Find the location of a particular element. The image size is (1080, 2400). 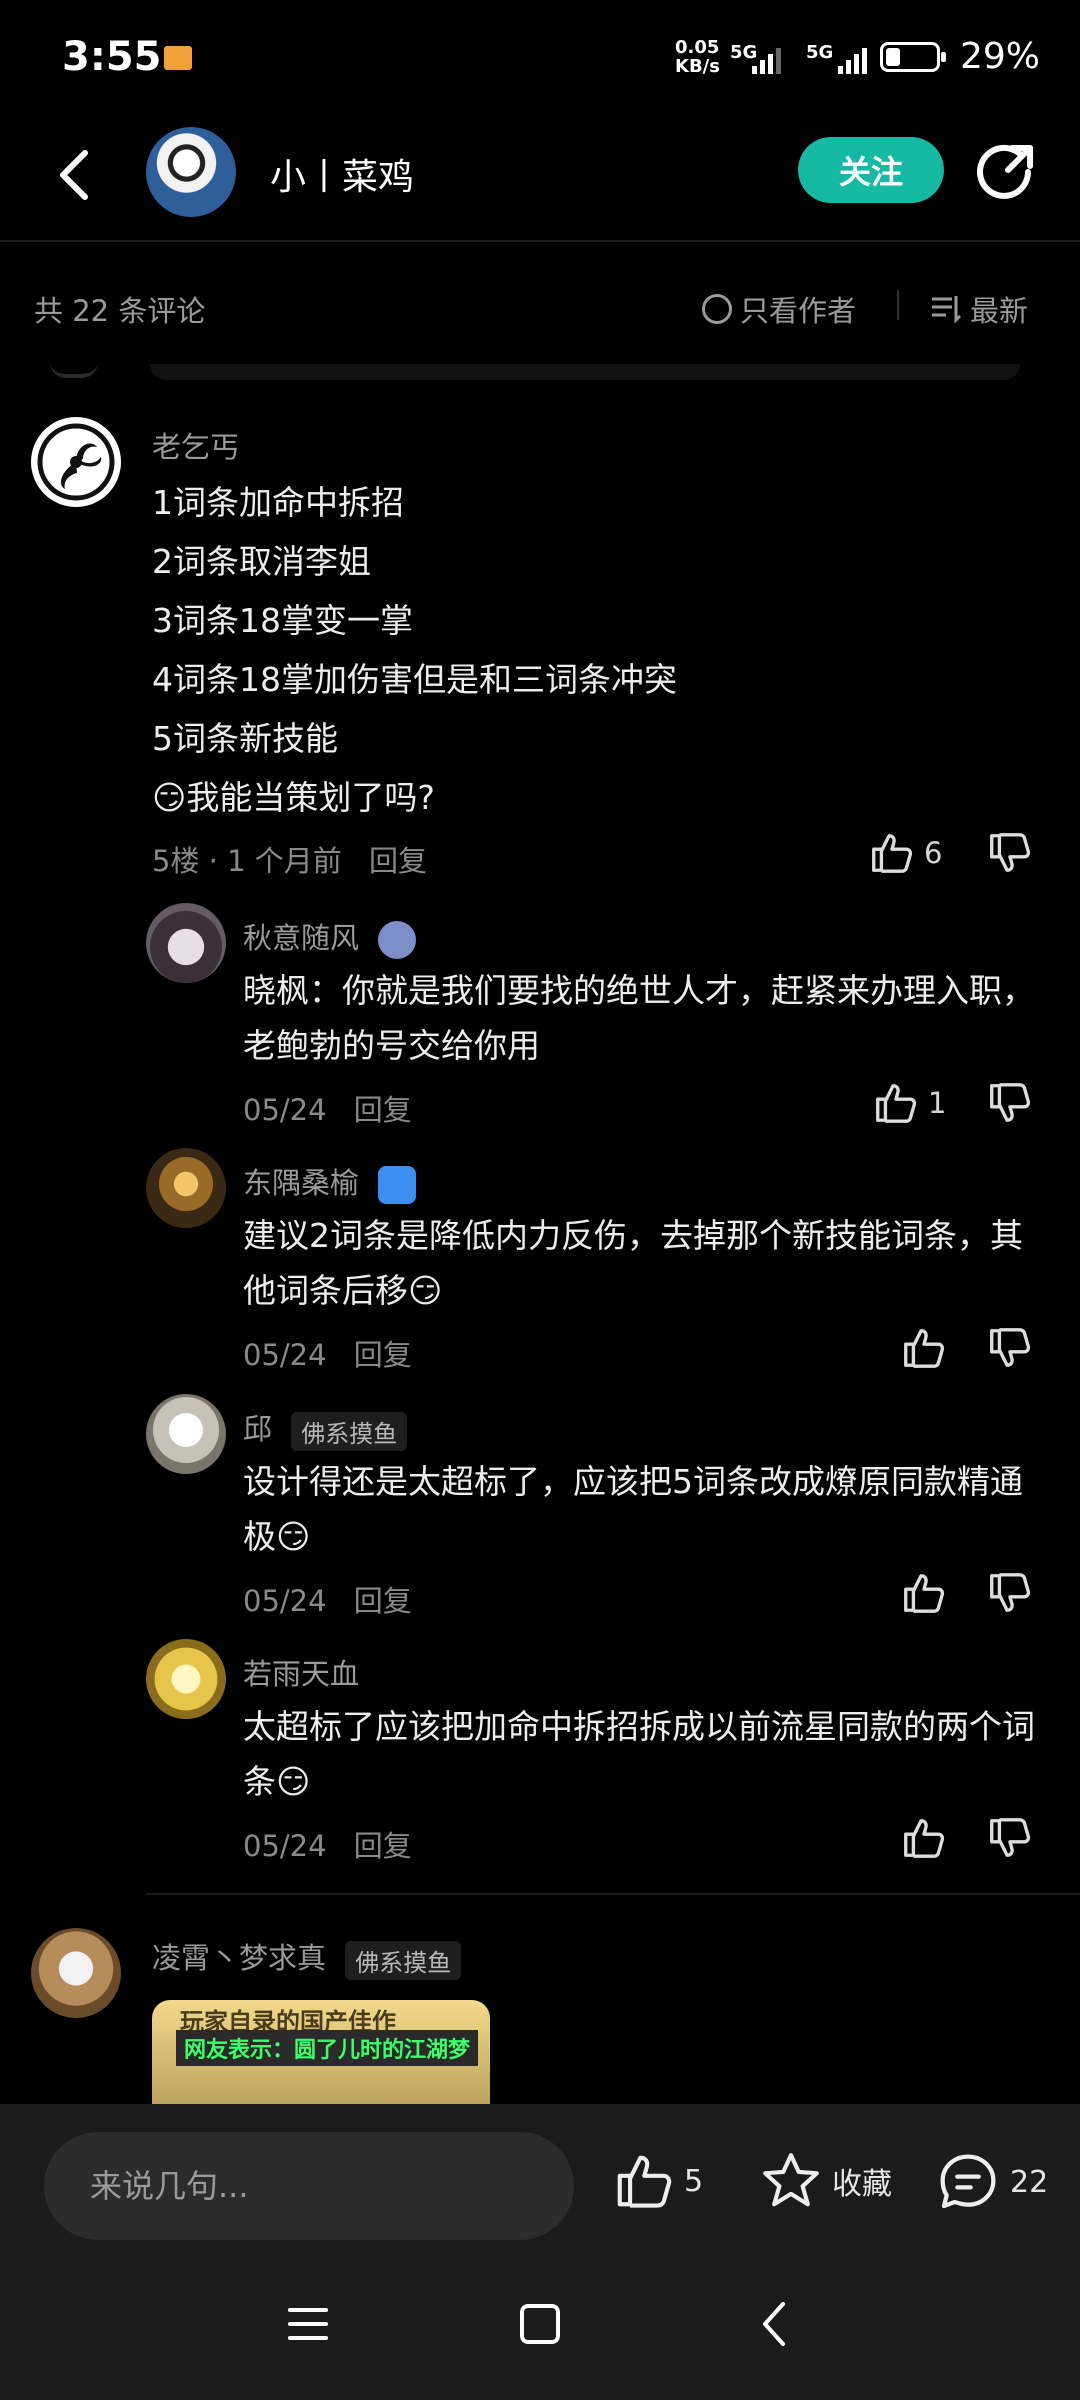

commenter-name: 凌霄丶梦求真 is located at coordinates (239, 1958).